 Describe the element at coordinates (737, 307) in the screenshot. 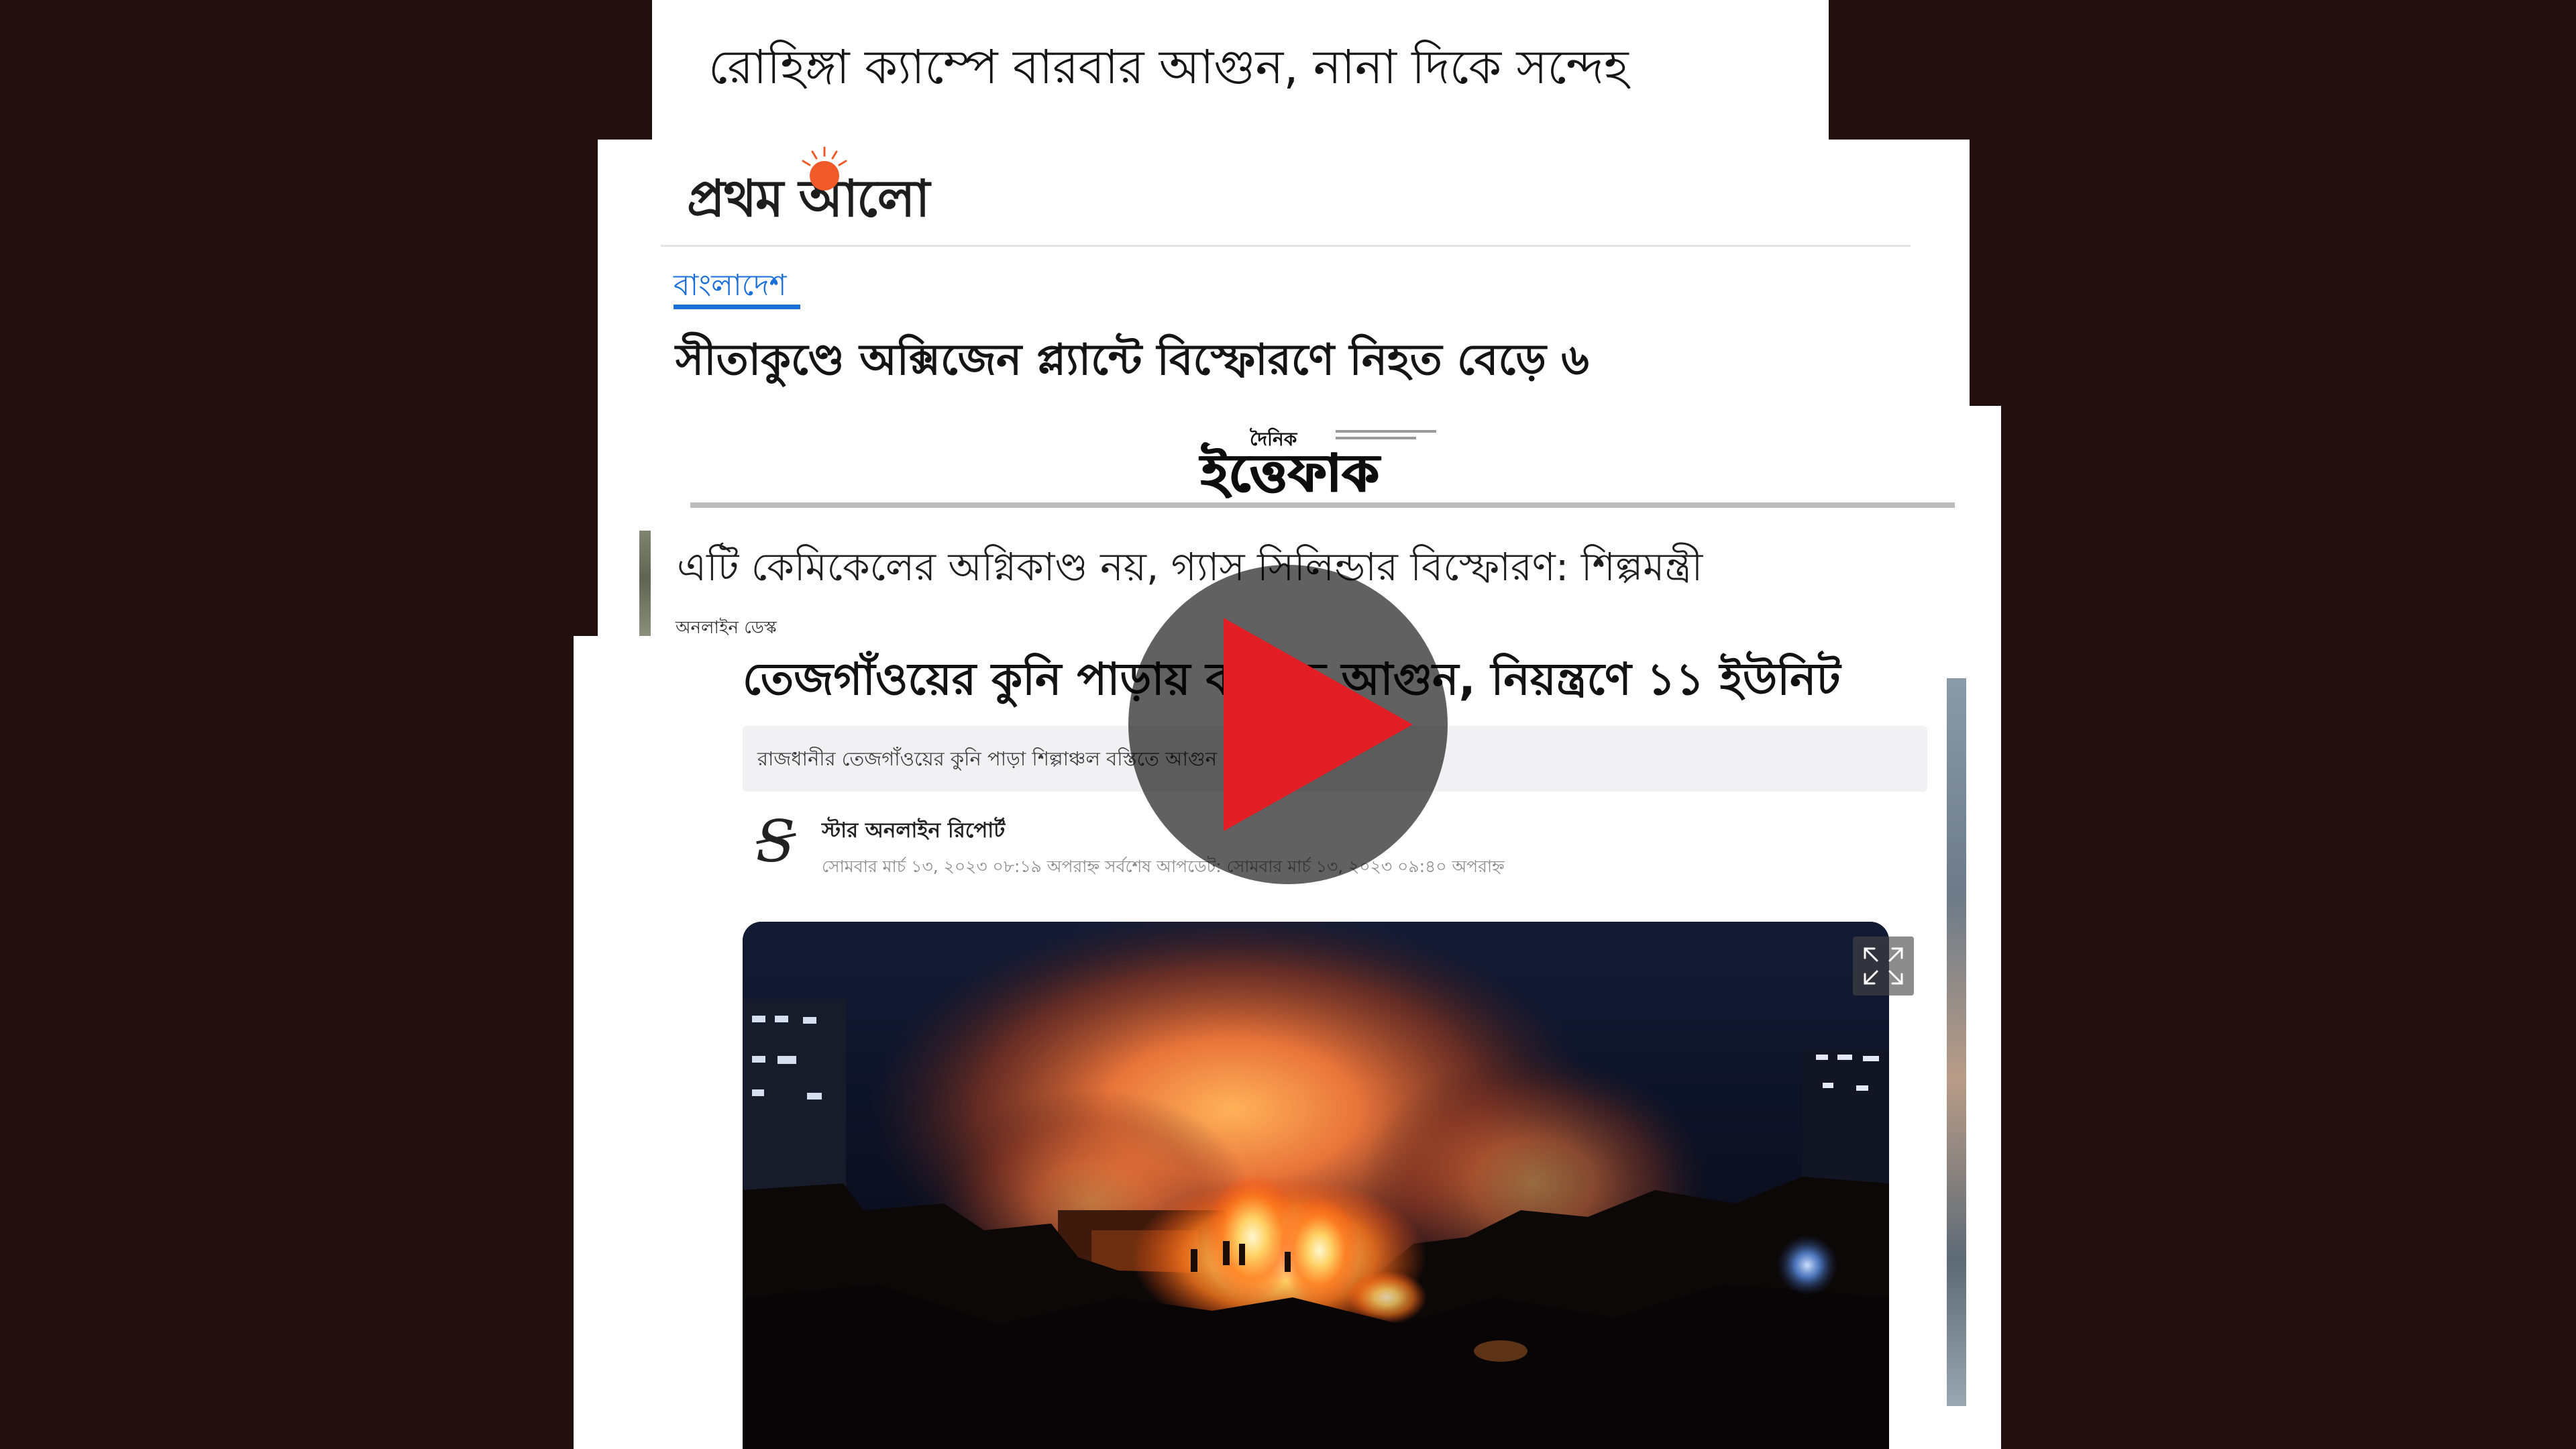

I see `section-underline` at that location.